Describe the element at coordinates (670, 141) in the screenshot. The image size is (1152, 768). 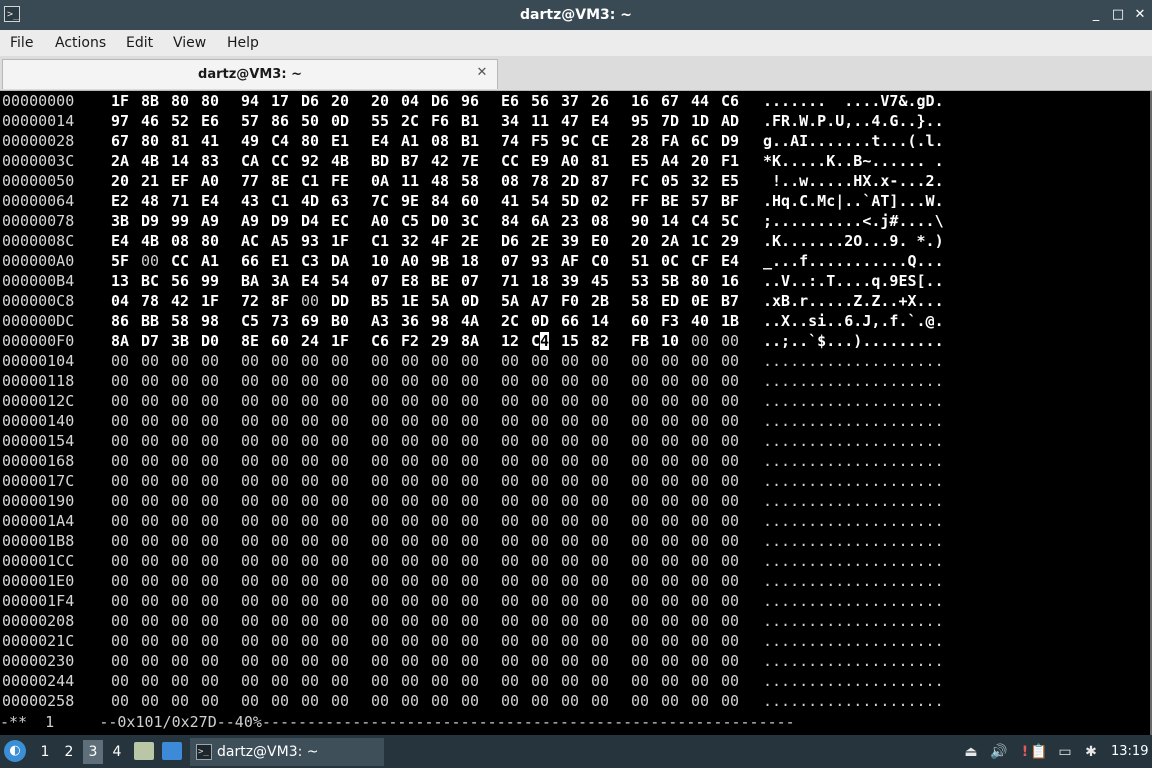
I see `hex-byte: FA` at that location.